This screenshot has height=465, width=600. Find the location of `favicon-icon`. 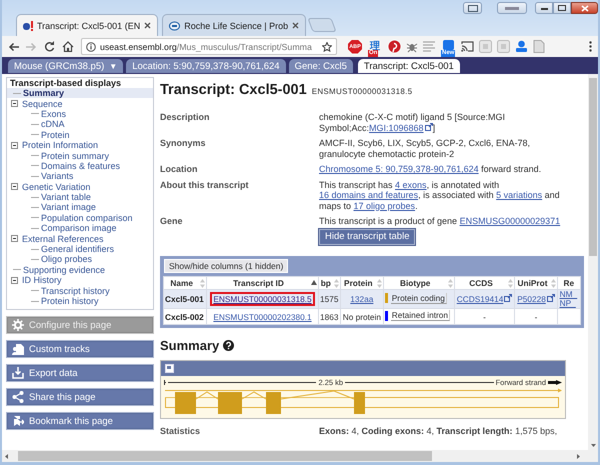

favicon-icon is located at coordinates (174, 25).